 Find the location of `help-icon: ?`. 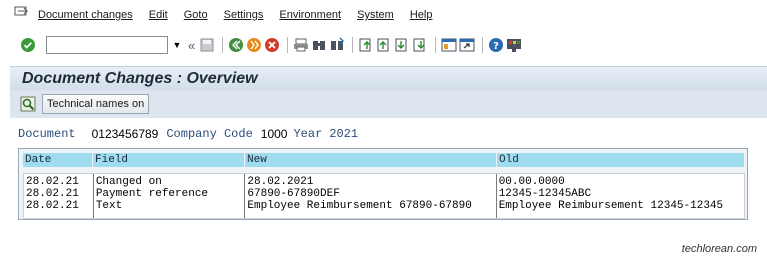

help-icon: ? is located at coordinates (496, 45).